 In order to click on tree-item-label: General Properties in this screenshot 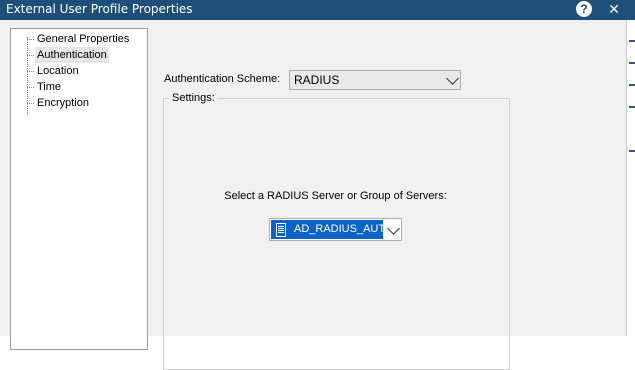, I will do `click(83, 39)`.